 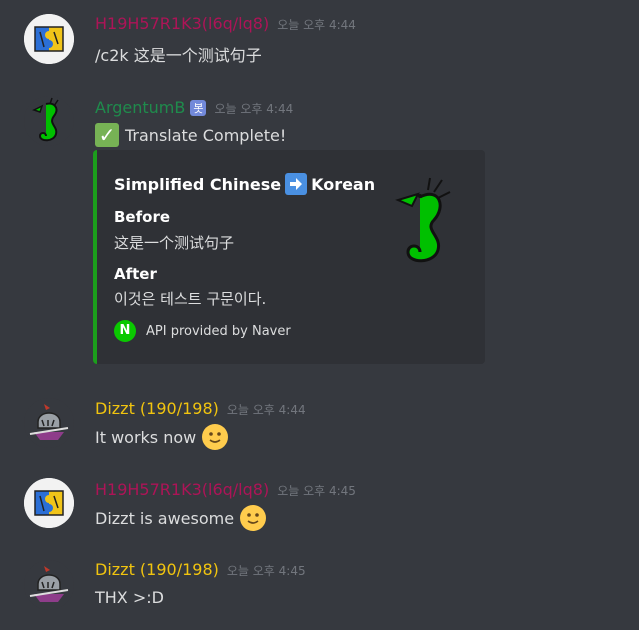 I want to click on message-text: /c2k 这是一个测试句子, so click(x=178, y=55).